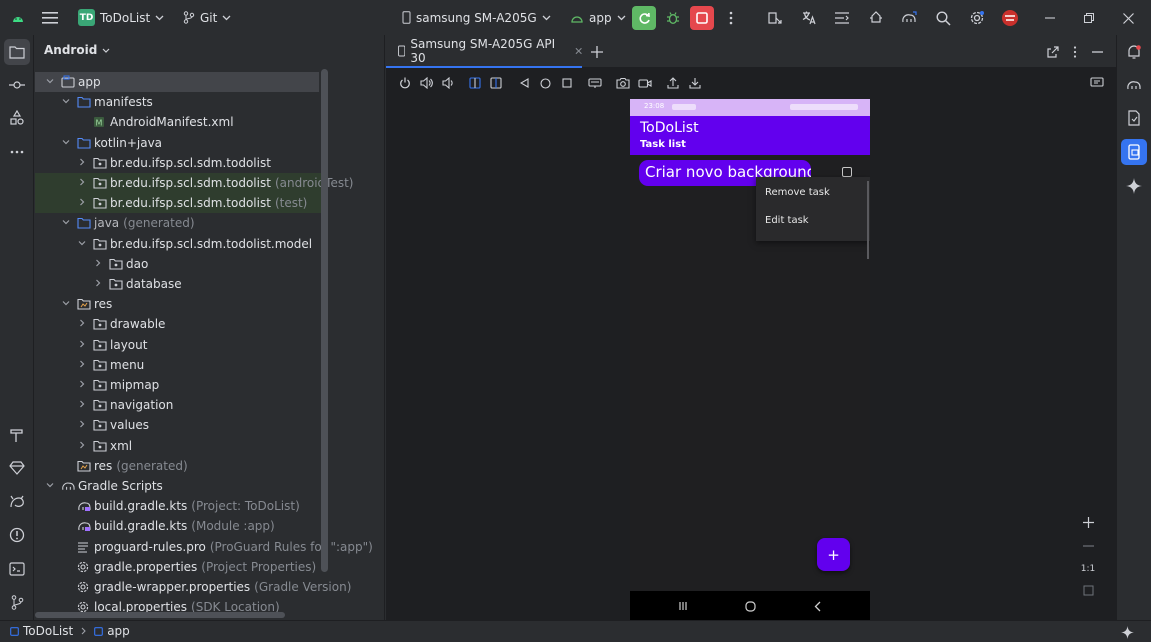 This screenshot has width=1151, height=642. Describe the element at coordinates (597, 52) in the screenshot. I see `add-device-tab-button` at that location.